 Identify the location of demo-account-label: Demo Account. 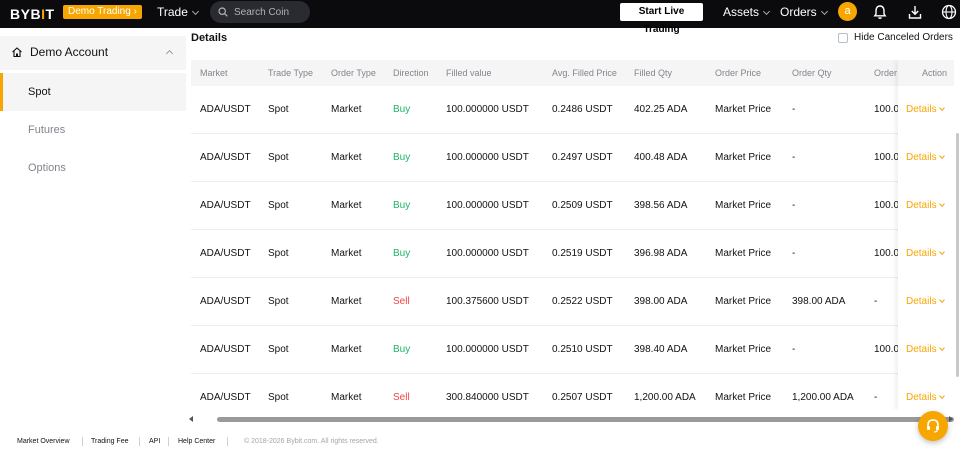
(69, 52).